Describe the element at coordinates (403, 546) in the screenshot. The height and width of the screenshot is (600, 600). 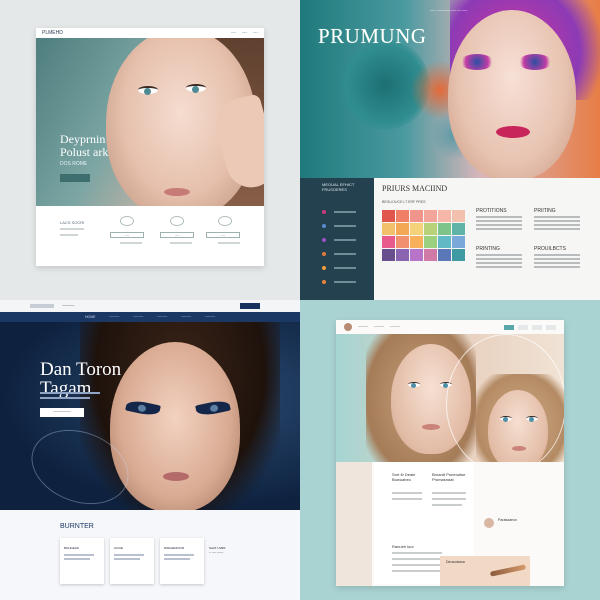
I see `panel-subheading: Ranueh luur` at that location.